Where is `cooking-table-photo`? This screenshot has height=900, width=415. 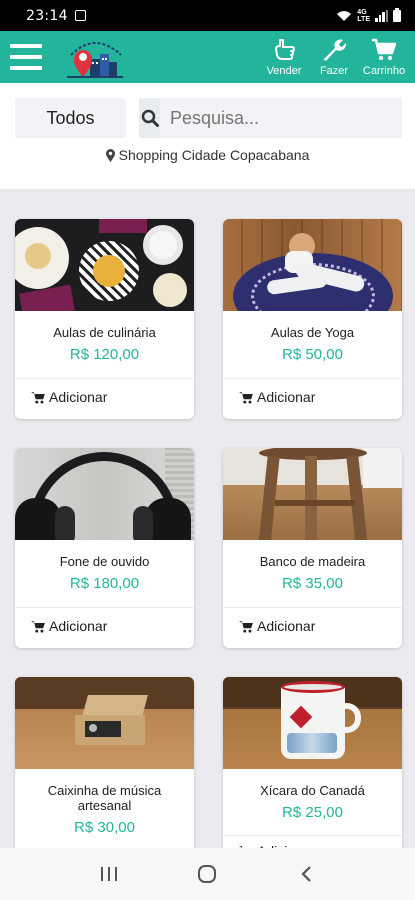 cooking-table-photo is located at coordinates (104, 265).